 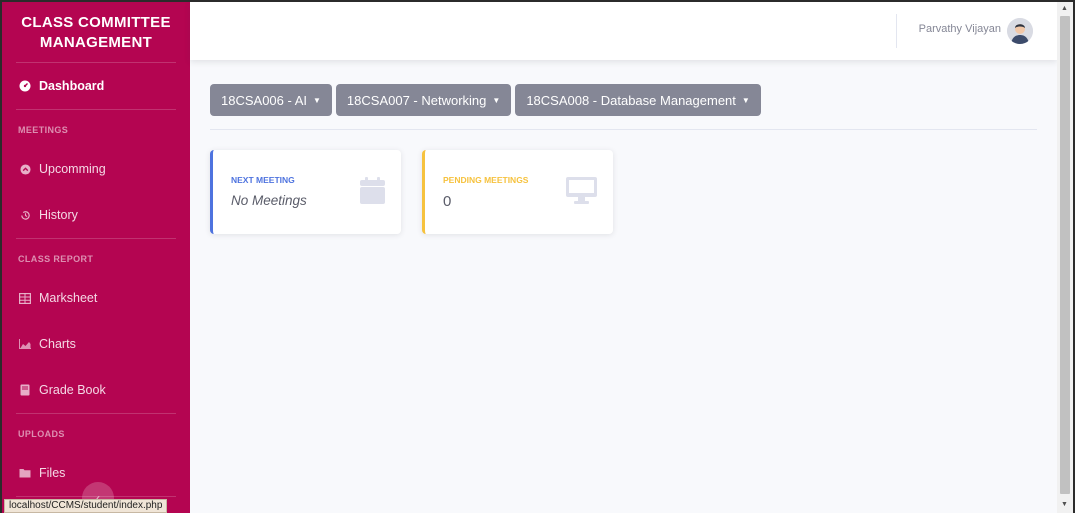 I want to click on subject-dropdown-networking: 18CSA007 - Networking ▼, so click(x=423, y=100).